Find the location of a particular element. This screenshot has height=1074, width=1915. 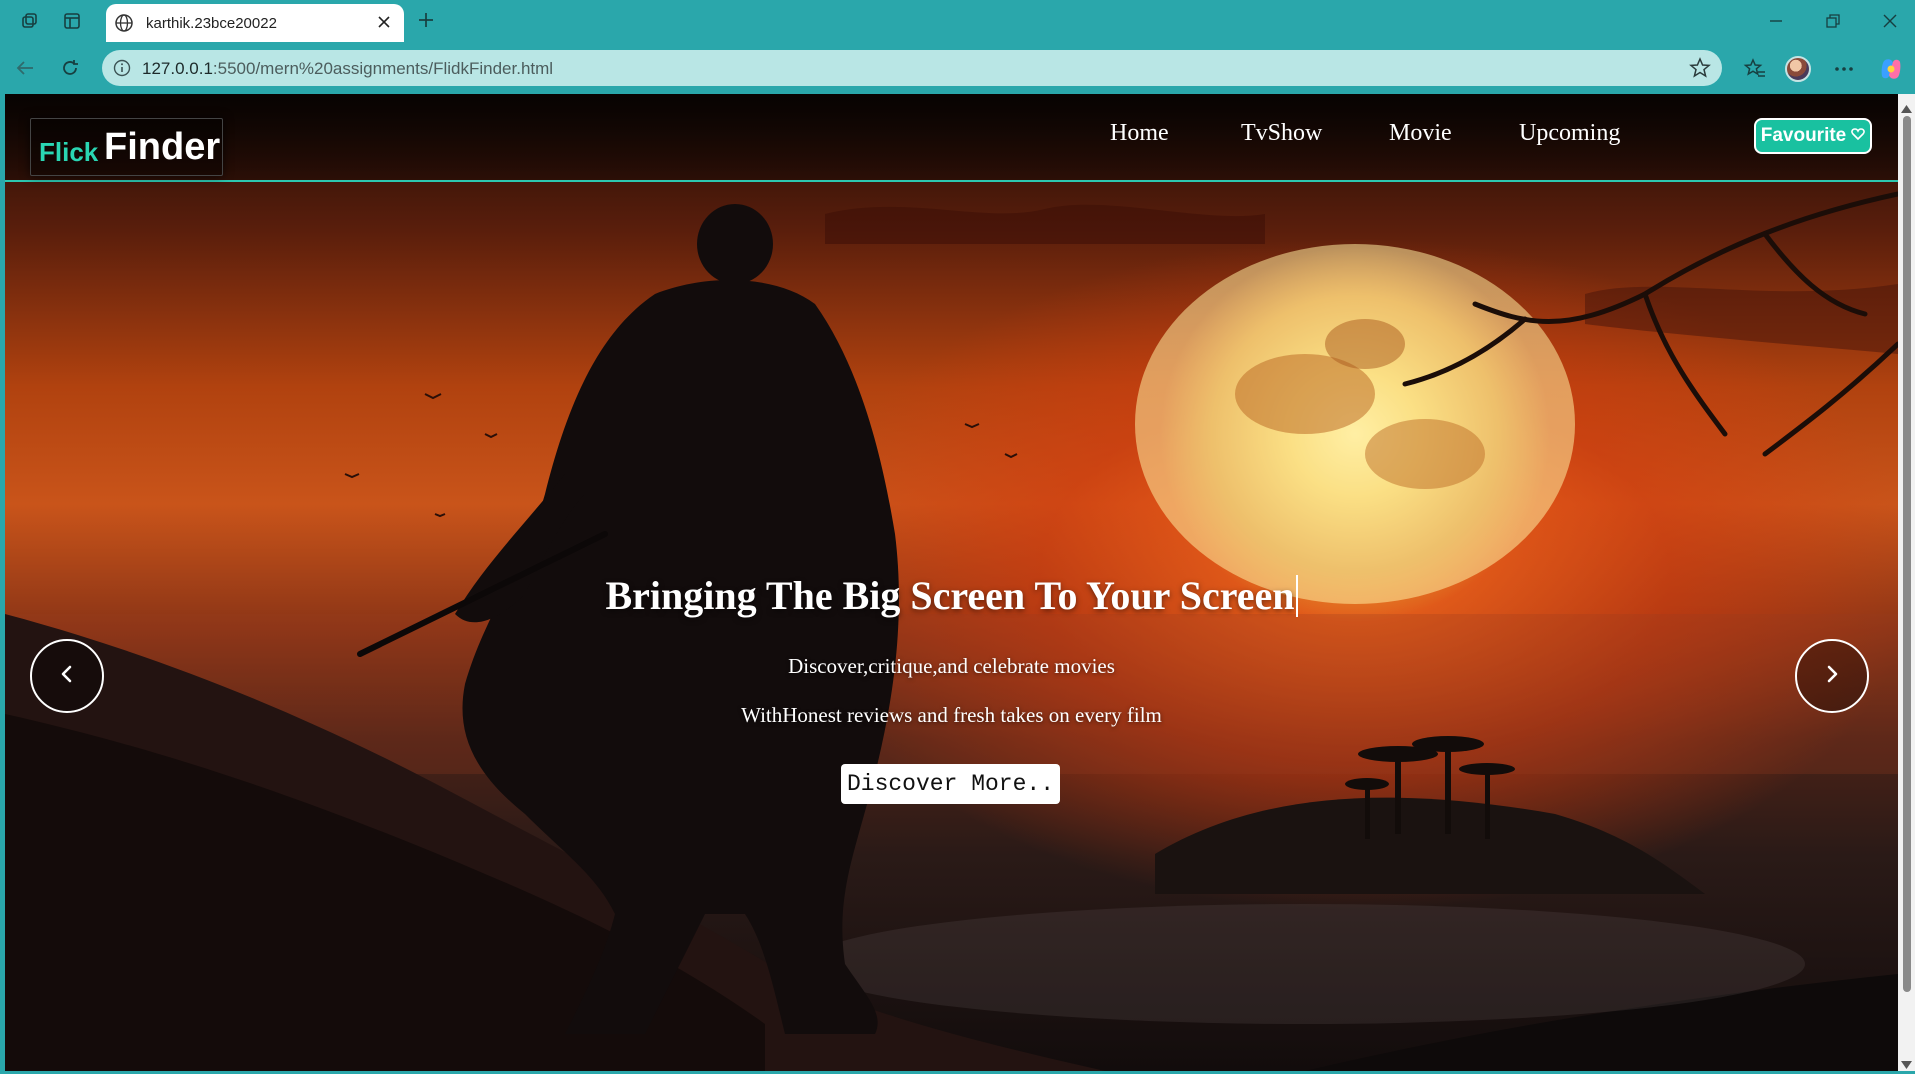

browser-tab: karthik.23bce20022 is located at coordinates (255, 23).